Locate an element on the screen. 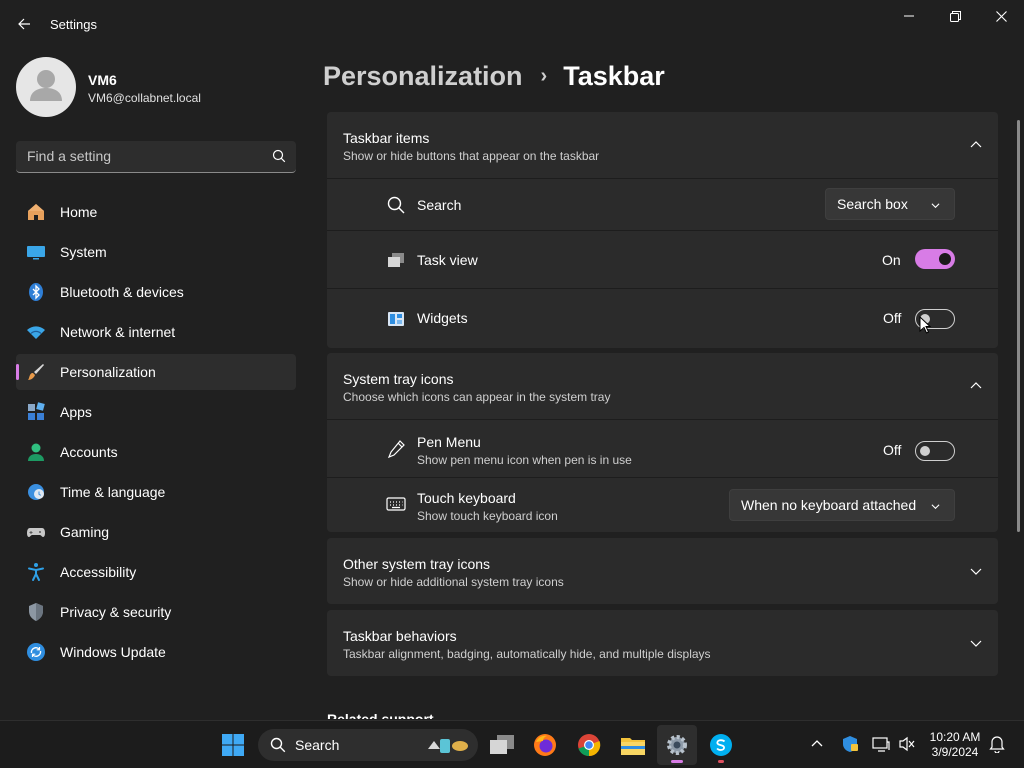  taskbar-firefox is located at coordinates (545, 745).